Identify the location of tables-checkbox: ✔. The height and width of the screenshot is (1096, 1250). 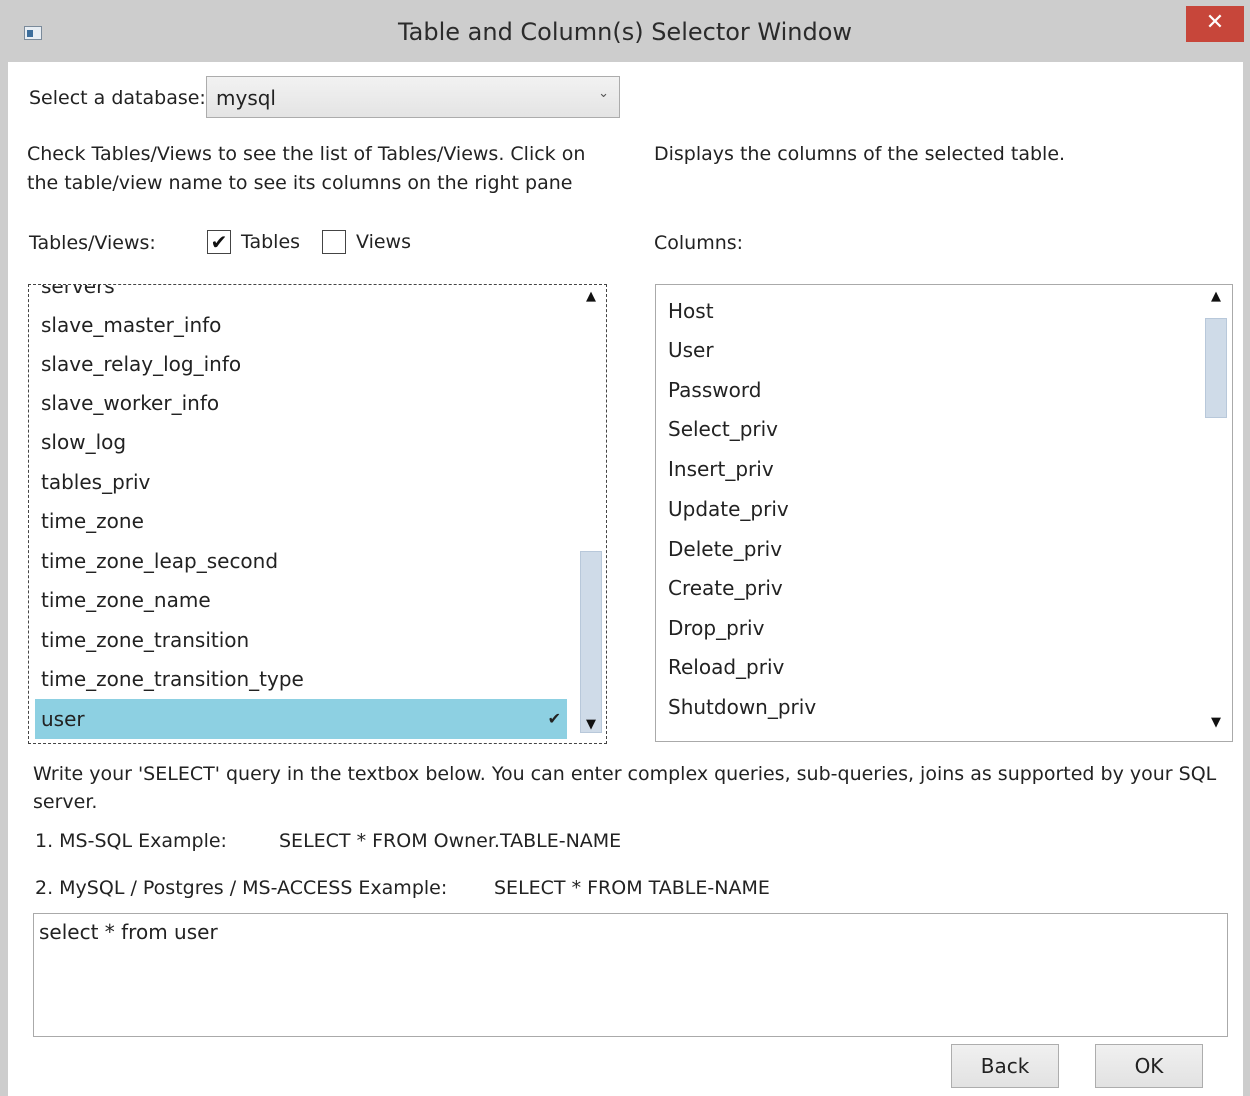
(219, 242).